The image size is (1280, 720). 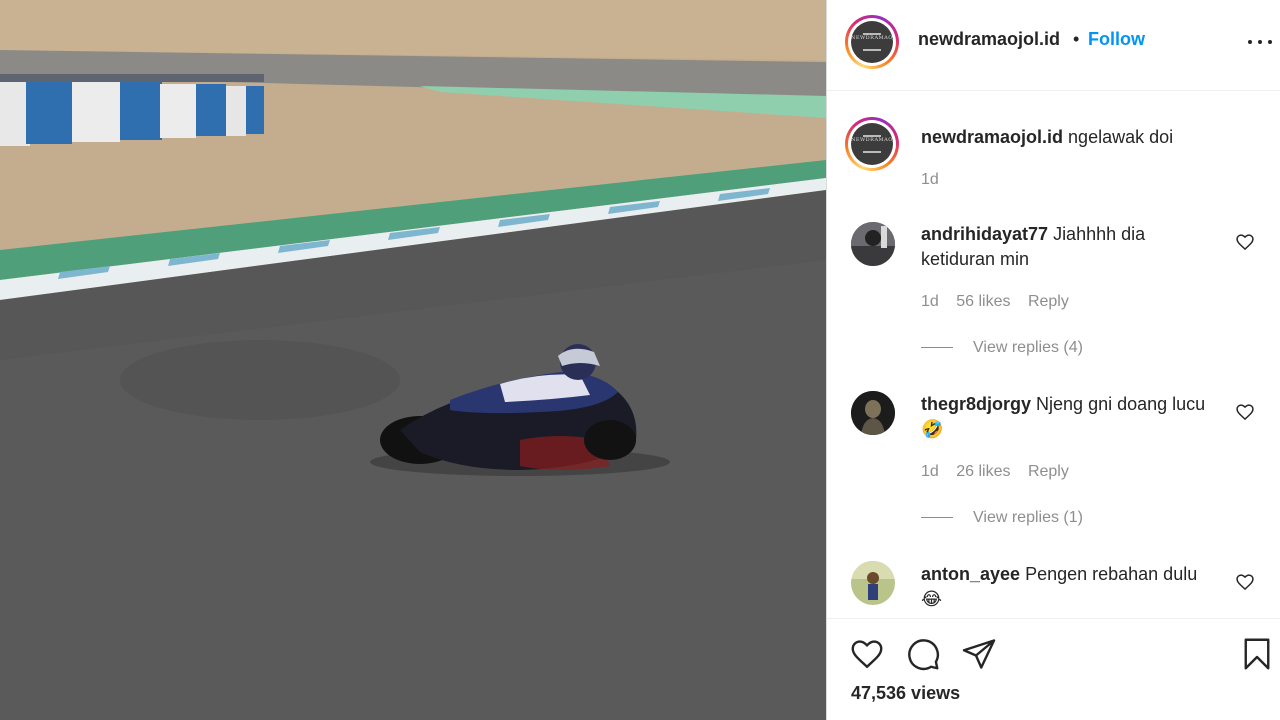 I want to click on comment-icon, so click(x=923, y=654).